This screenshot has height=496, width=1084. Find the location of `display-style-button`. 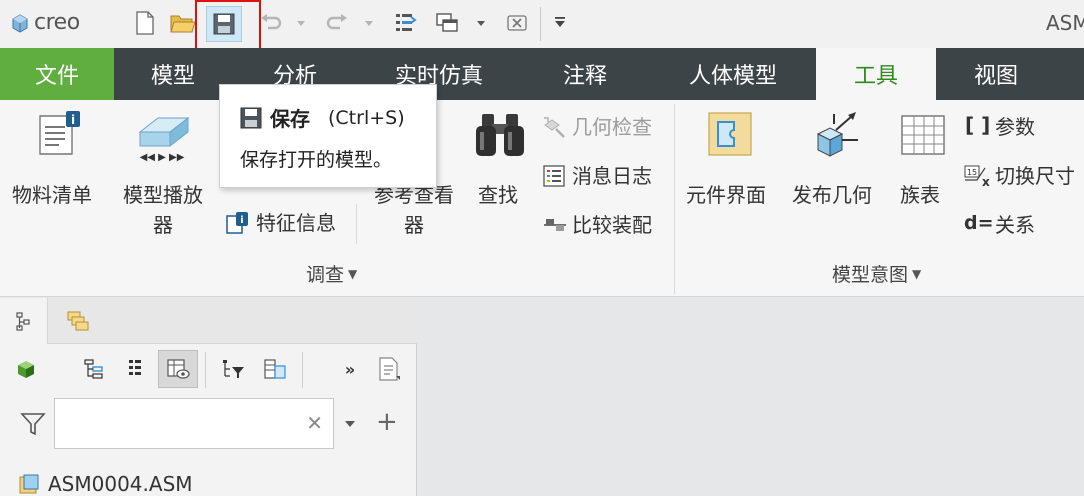

display-style-button is located at coordinates (27, 369).